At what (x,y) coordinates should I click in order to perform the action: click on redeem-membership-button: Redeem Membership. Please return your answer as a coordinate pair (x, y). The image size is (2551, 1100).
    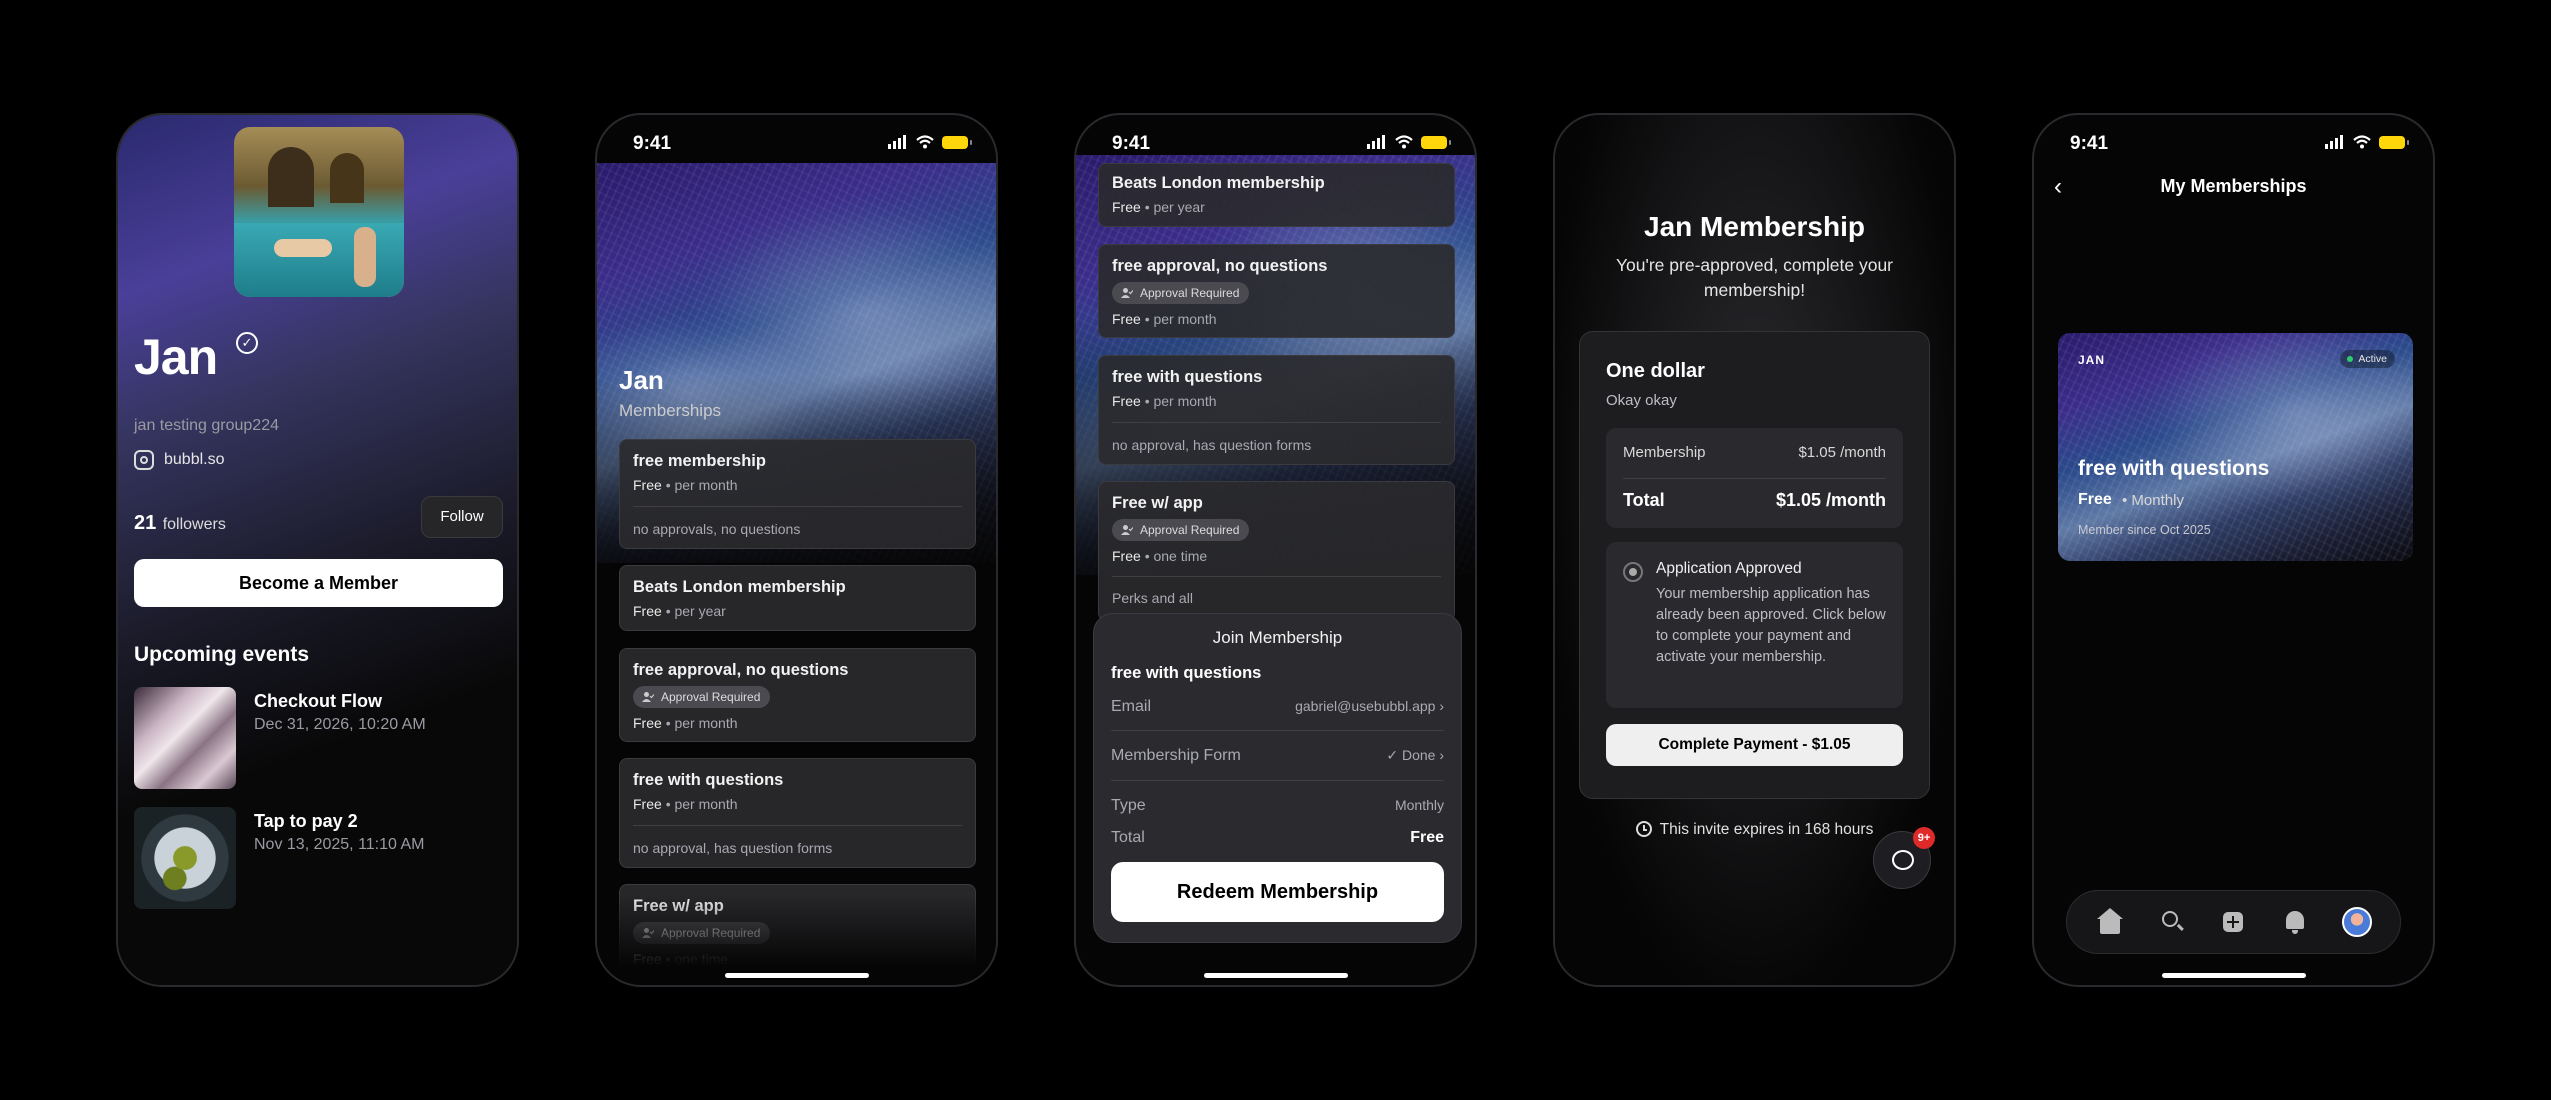
    Looking at the image, I should click on (1277, 892).